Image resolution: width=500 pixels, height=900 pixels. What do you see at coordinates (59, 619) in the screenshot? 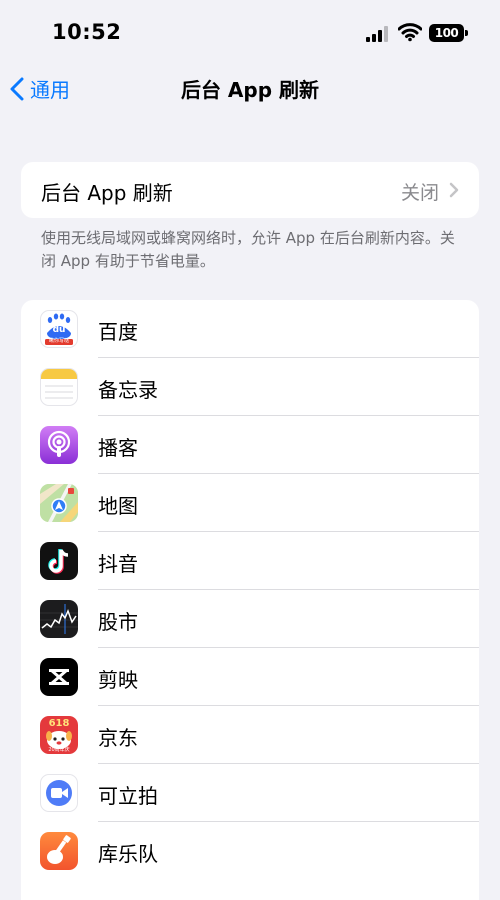
I see `stocks-icon` at bounding box center [59, 619].